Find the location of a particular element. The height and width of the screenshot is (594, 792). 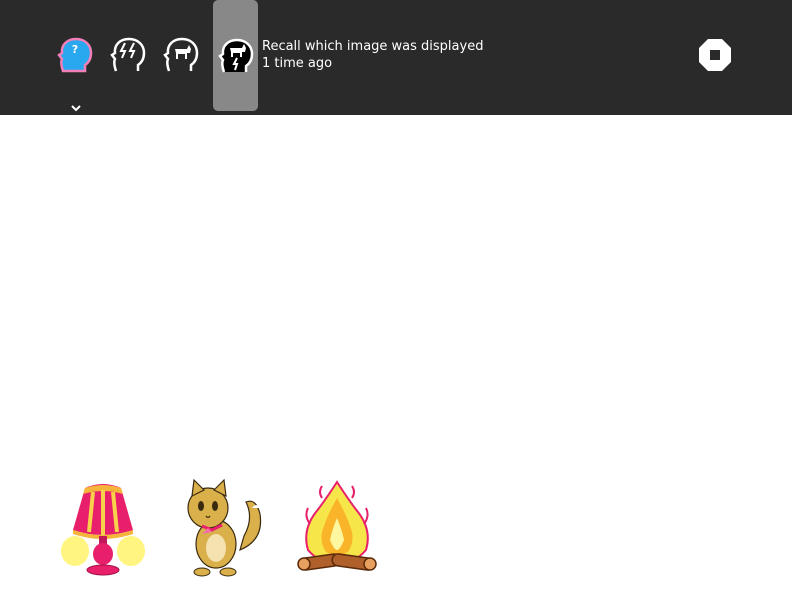

cat-picture is located at coordinates (220, 528).